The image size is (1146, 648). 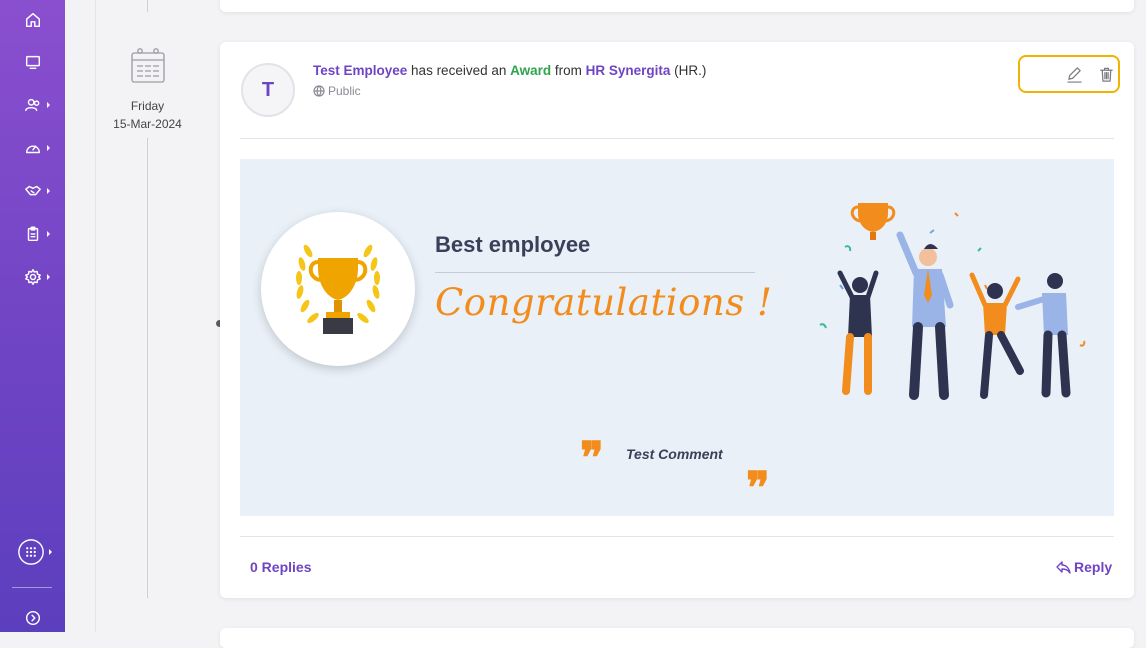 I want to click on trash-icon, so click(x=1106, y=74).